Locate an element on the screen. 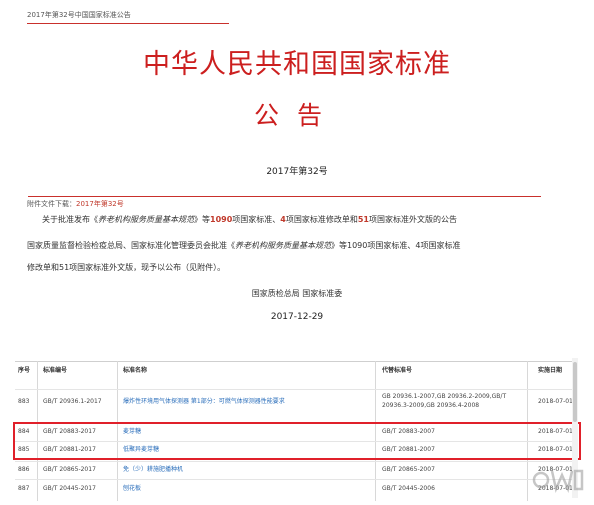 The image size is (594, 505). highlight-box is located at coordinates (297, 441).